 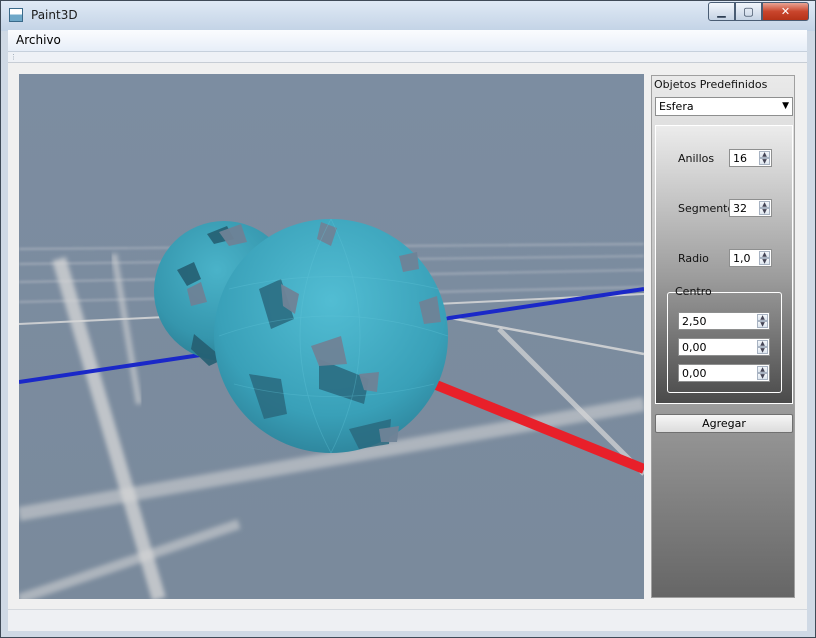 I want to click on radius-spinbox: 1,0 ▲ ▼, so click(x=750, y=258).